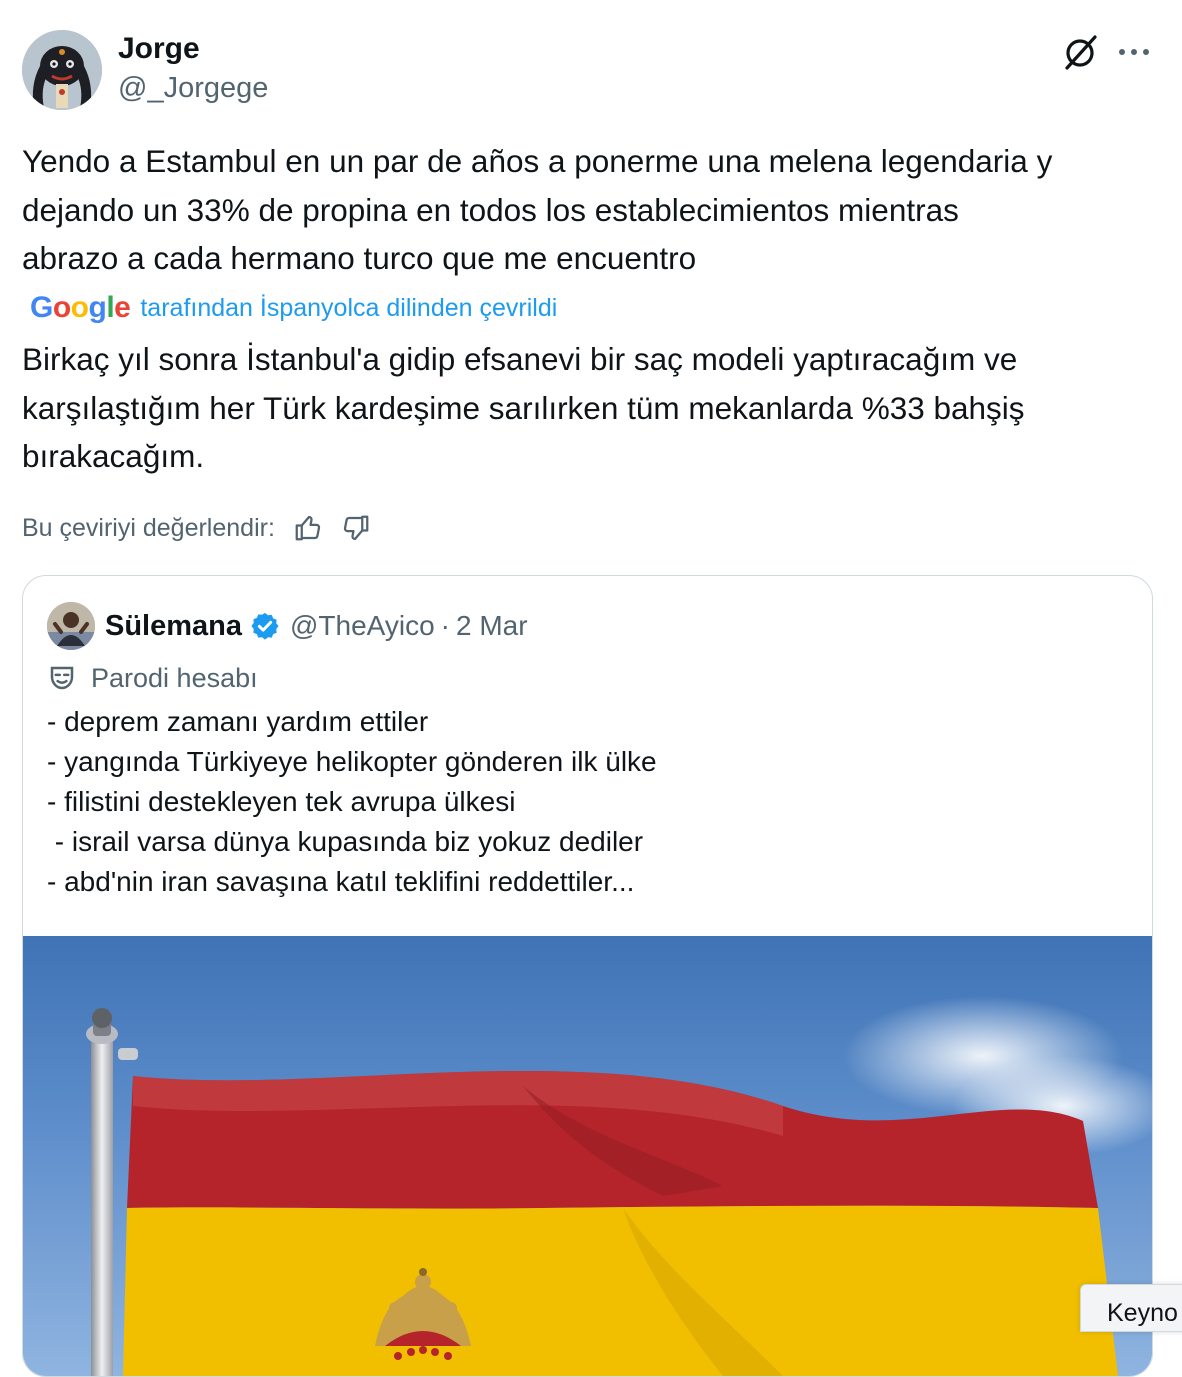 The height and width of the screenshot is (1377, 1182). Describe the element at coordinates (174, 677) in the screenshot. I see `parody-label-text: Parodi hesabı` at that location.